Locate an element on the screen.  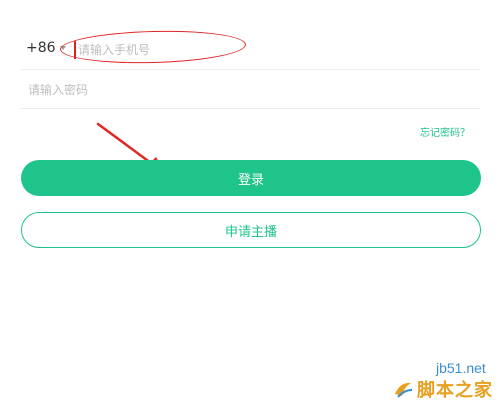
watermark-logo: 脚本之家 is located at coordinates (442, 389).